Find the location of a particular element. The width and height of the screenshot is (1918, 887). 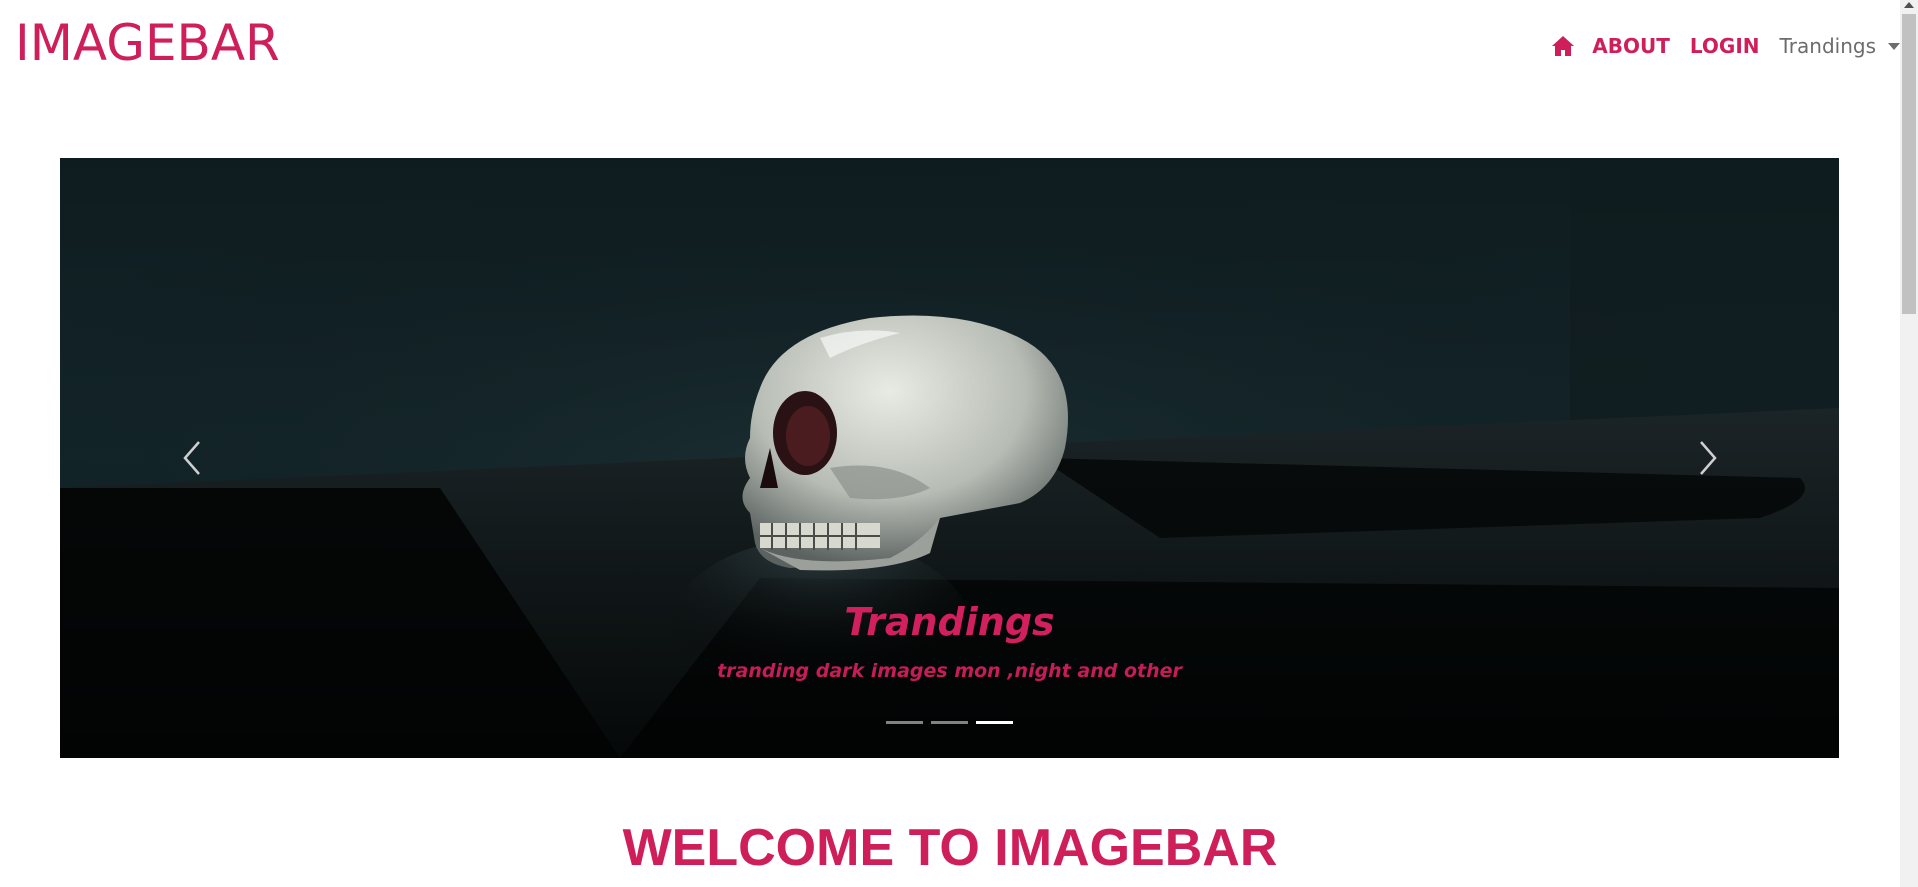

scroll-up-arrow-icon is located at coordinates (1909, 5).